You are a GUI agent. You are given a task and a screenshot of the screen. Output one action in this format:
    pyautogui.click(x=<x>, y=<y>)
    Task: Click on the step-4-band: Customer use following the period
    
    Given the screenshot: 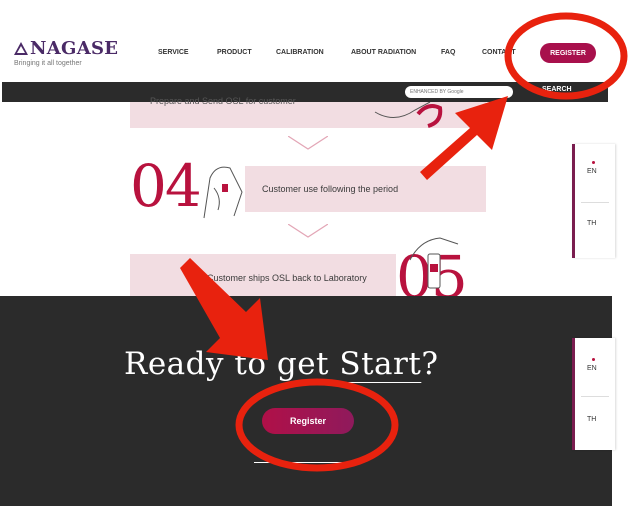 What is the action you would take?
    pyautogui.click(x=365, y=189)
    